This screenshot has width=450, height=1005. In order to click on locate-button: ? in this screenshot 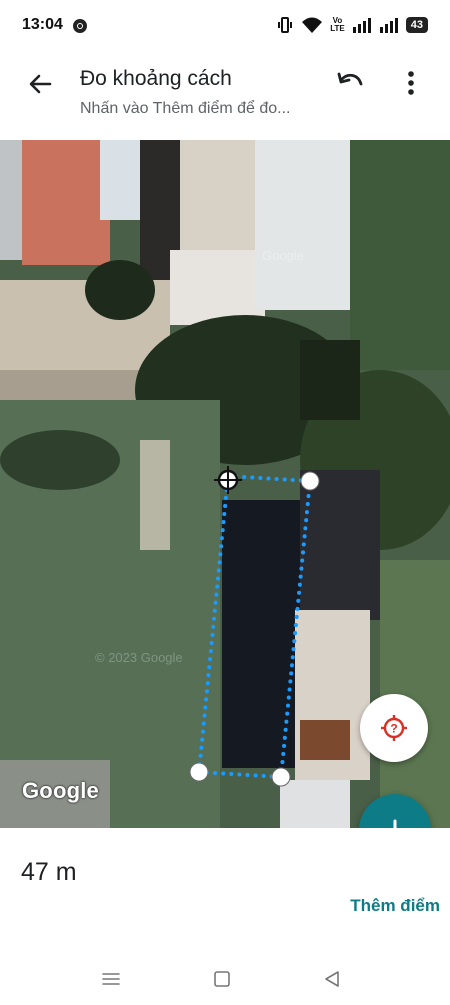, I will do `click(394, 728)`.